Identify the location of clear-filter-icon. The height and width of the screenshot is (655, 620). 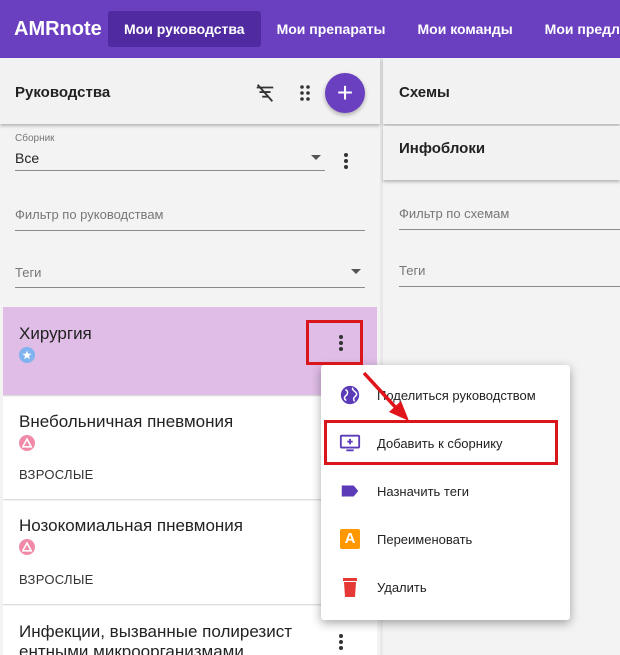
(265, 93).